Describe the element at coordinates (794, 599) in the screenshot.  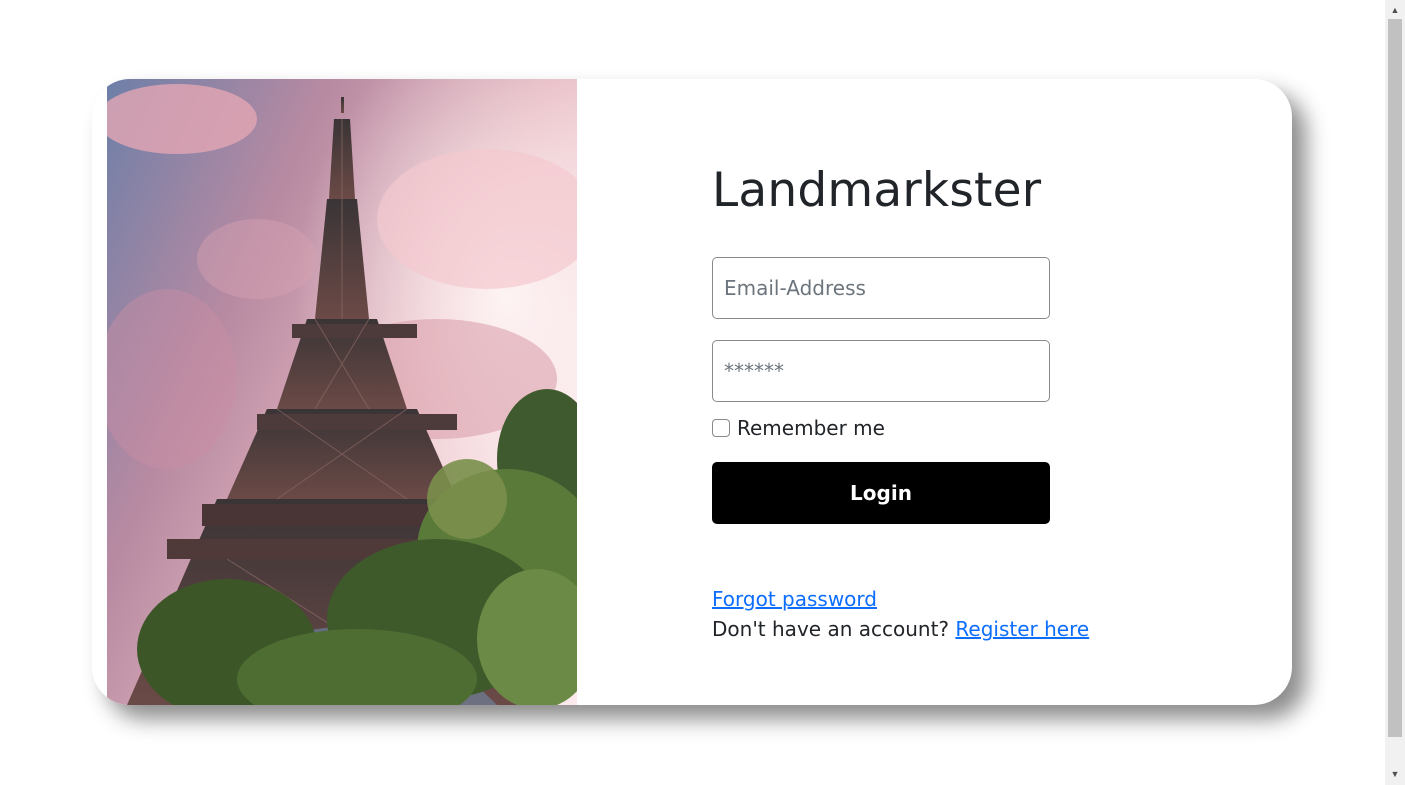
I see `forgot-password-link: Forgot password` at that location.